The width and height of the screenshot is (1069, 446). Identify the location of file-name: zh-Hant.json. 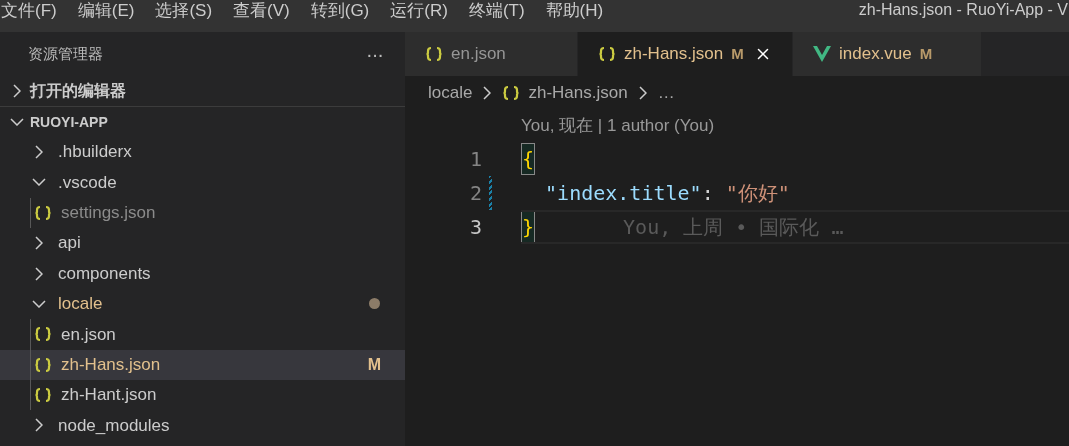
(109, 395).